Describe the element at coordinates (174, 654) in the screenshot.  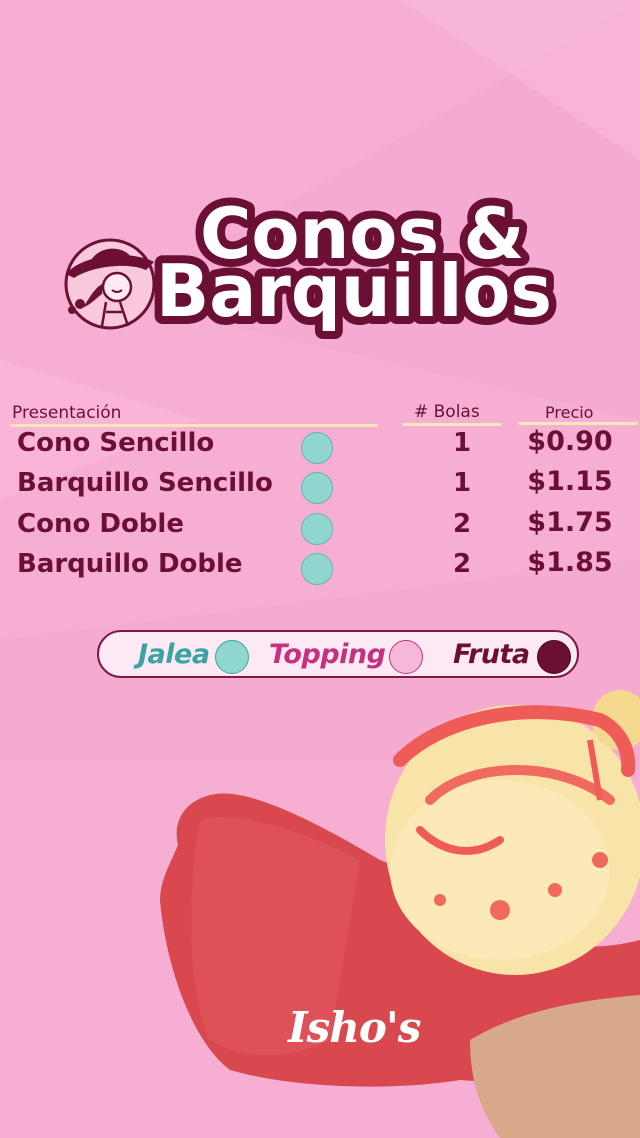
I see `extra-jalea-label: Jalea` at that location.